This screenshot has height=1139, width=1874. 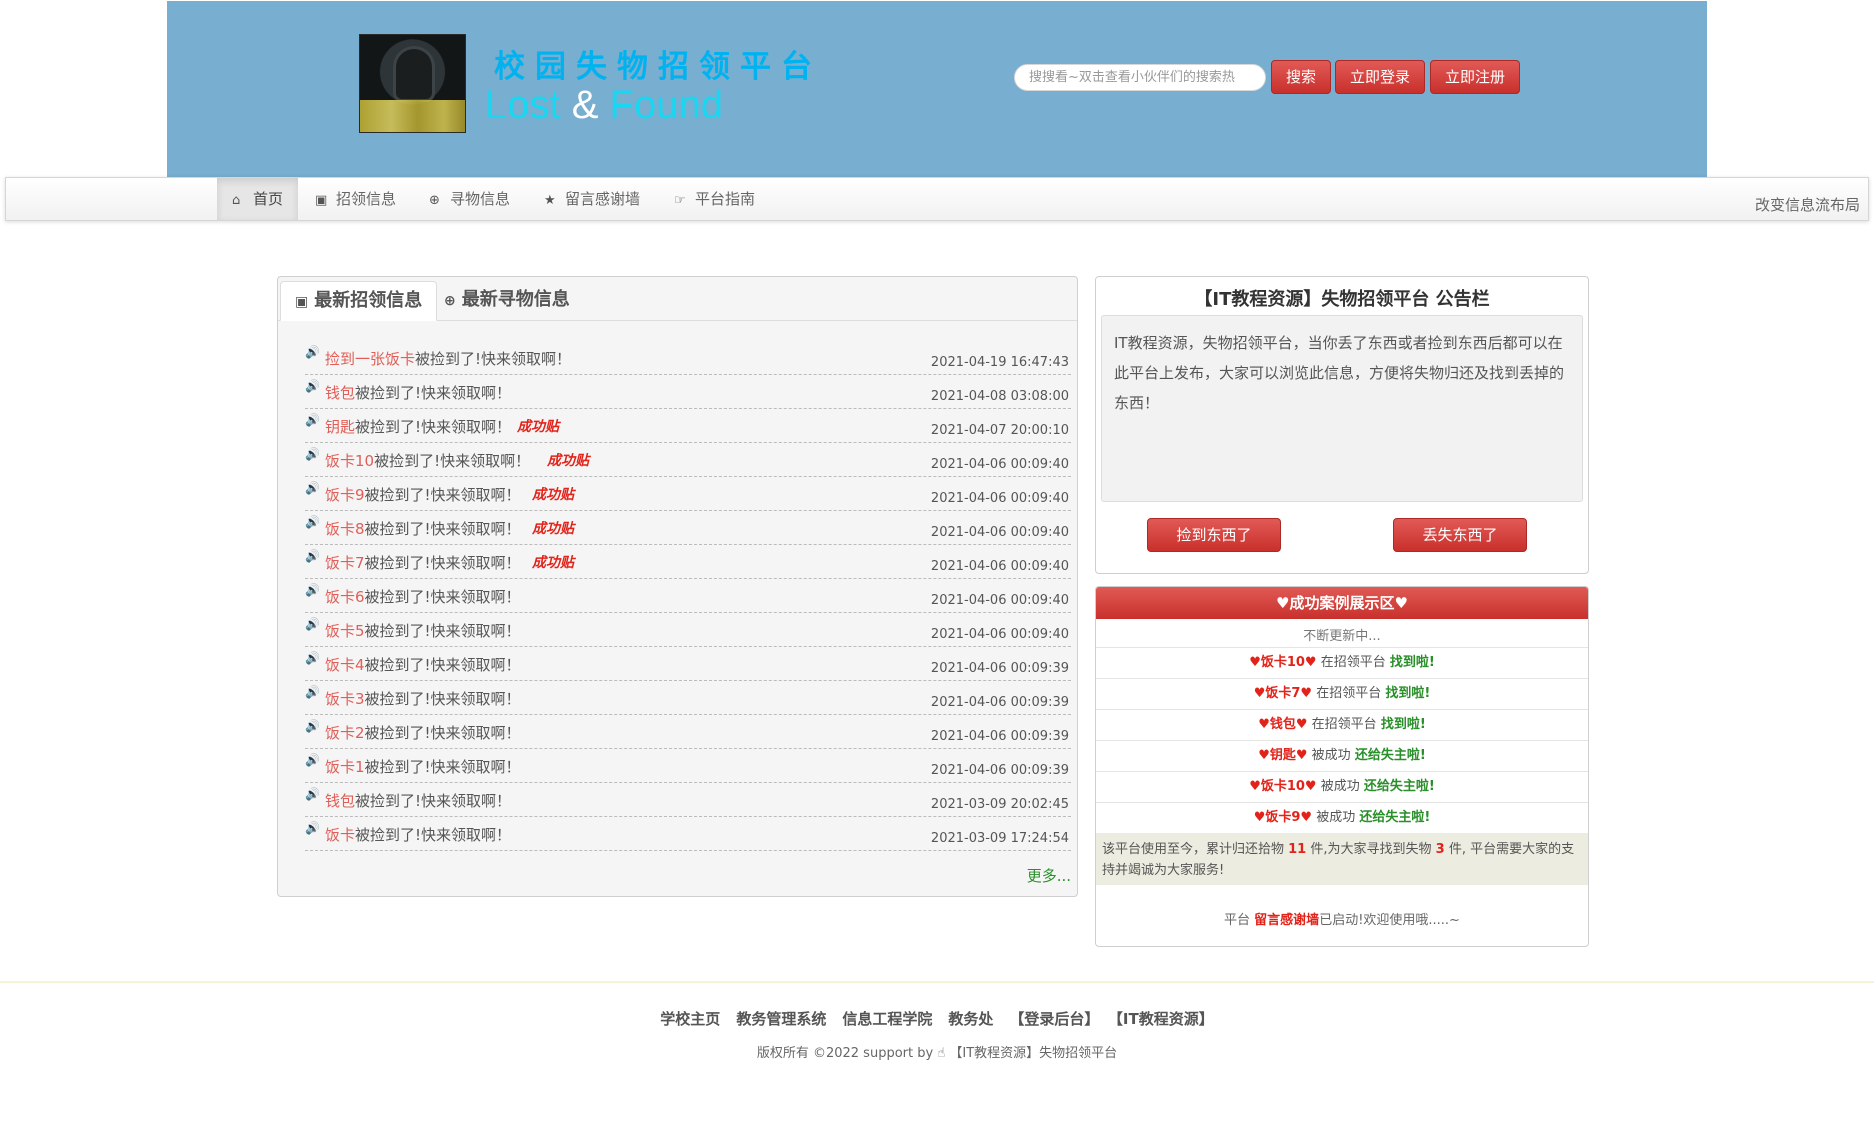 What do you see at coordinates (1054, 1019) in the screenshot?
I see `footer-link: 【登录后台】` at bounding box center [1054, 1019].